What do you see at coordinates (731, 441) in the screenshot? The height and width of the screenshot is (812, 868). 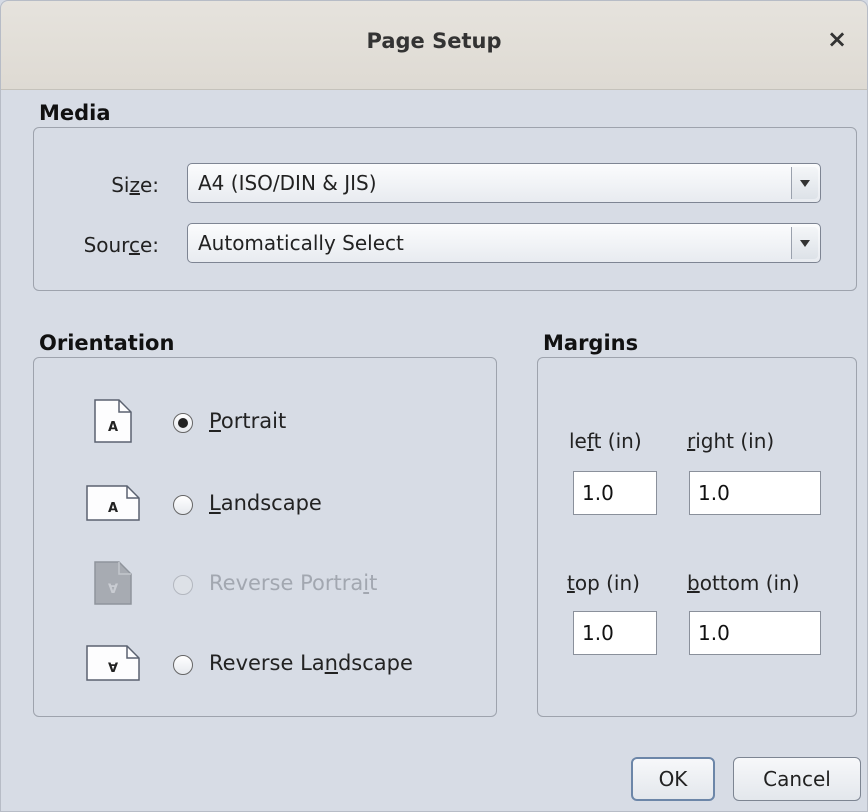 I see `right-margin-label: right (in)` at bounding box center [731, 441].